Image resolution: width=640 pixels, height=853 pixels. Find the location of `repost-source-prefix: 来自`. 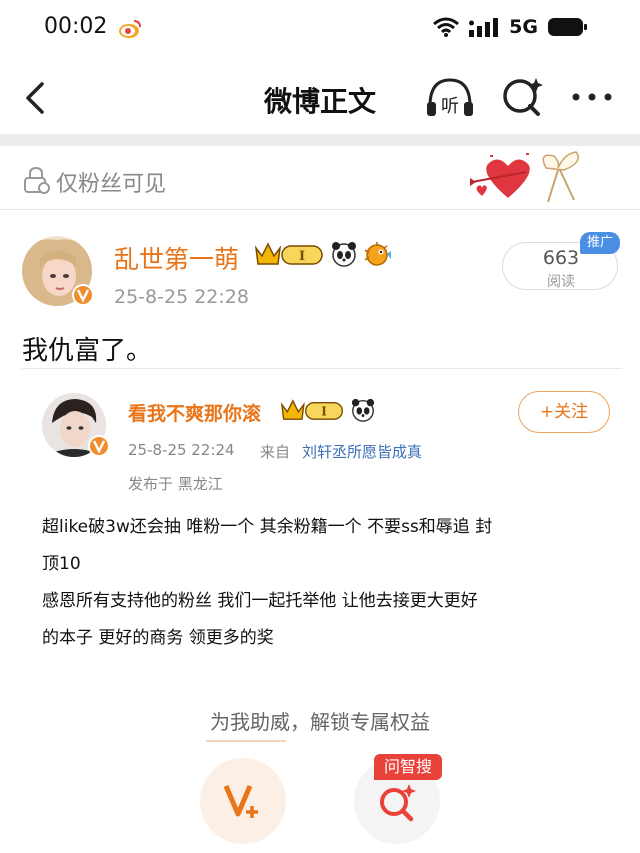

repost-source-prefix: 来自 is located at coordinates (275, 452).